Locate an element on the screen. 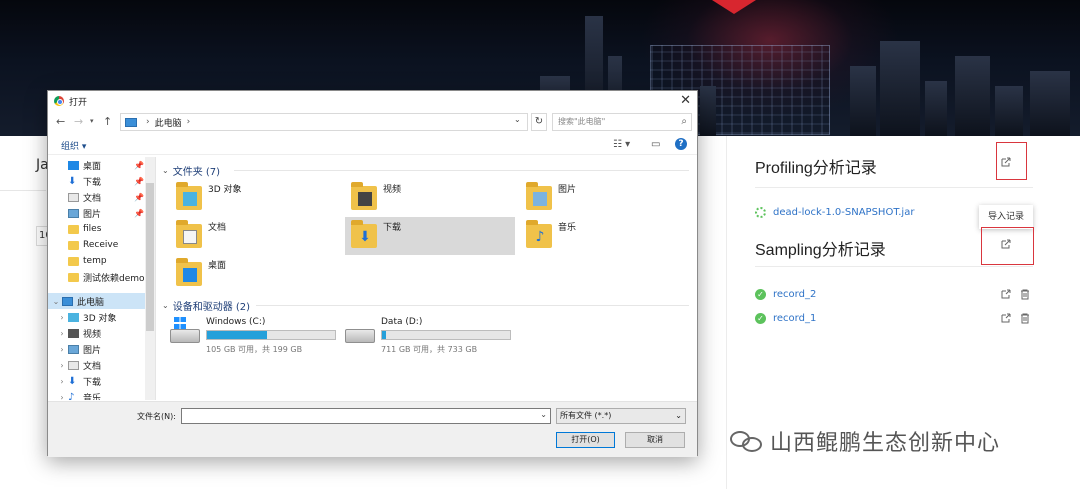 The width and height of the screenshot is (1080, 489). view-options-icon: ☷ ▾ is located at coordinates (621, 144).